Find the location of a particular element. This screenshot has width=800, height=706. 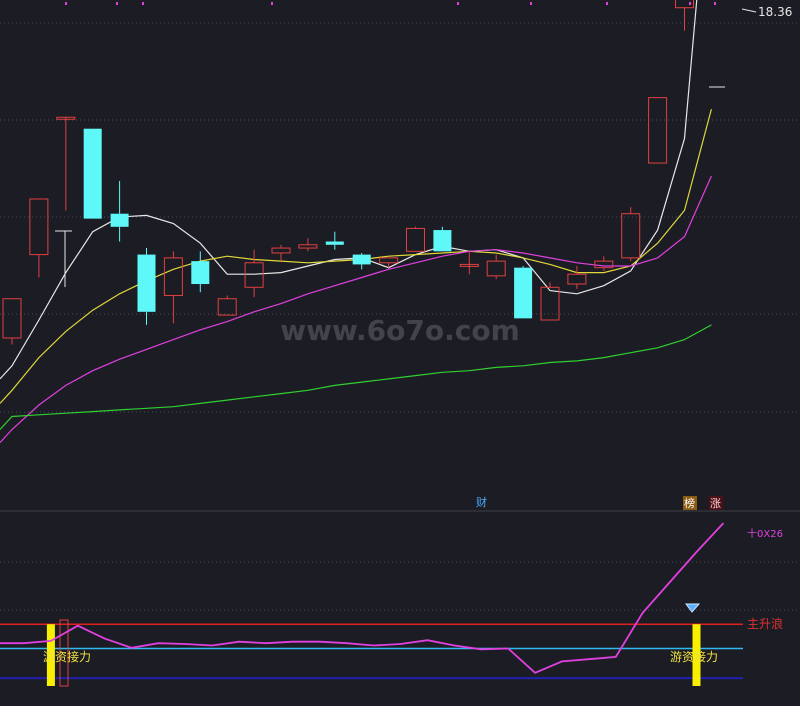

price-pointer is located at coordinates (749, 10).